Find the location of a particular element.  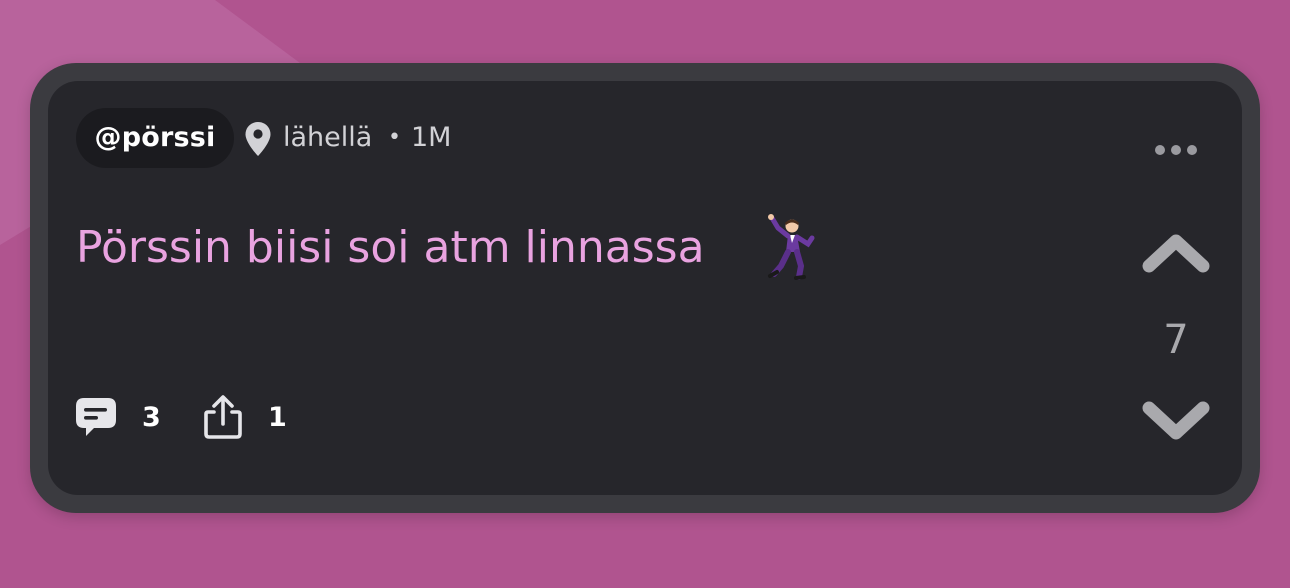

chevron-down-icon is located at coordinates (1176, 421).